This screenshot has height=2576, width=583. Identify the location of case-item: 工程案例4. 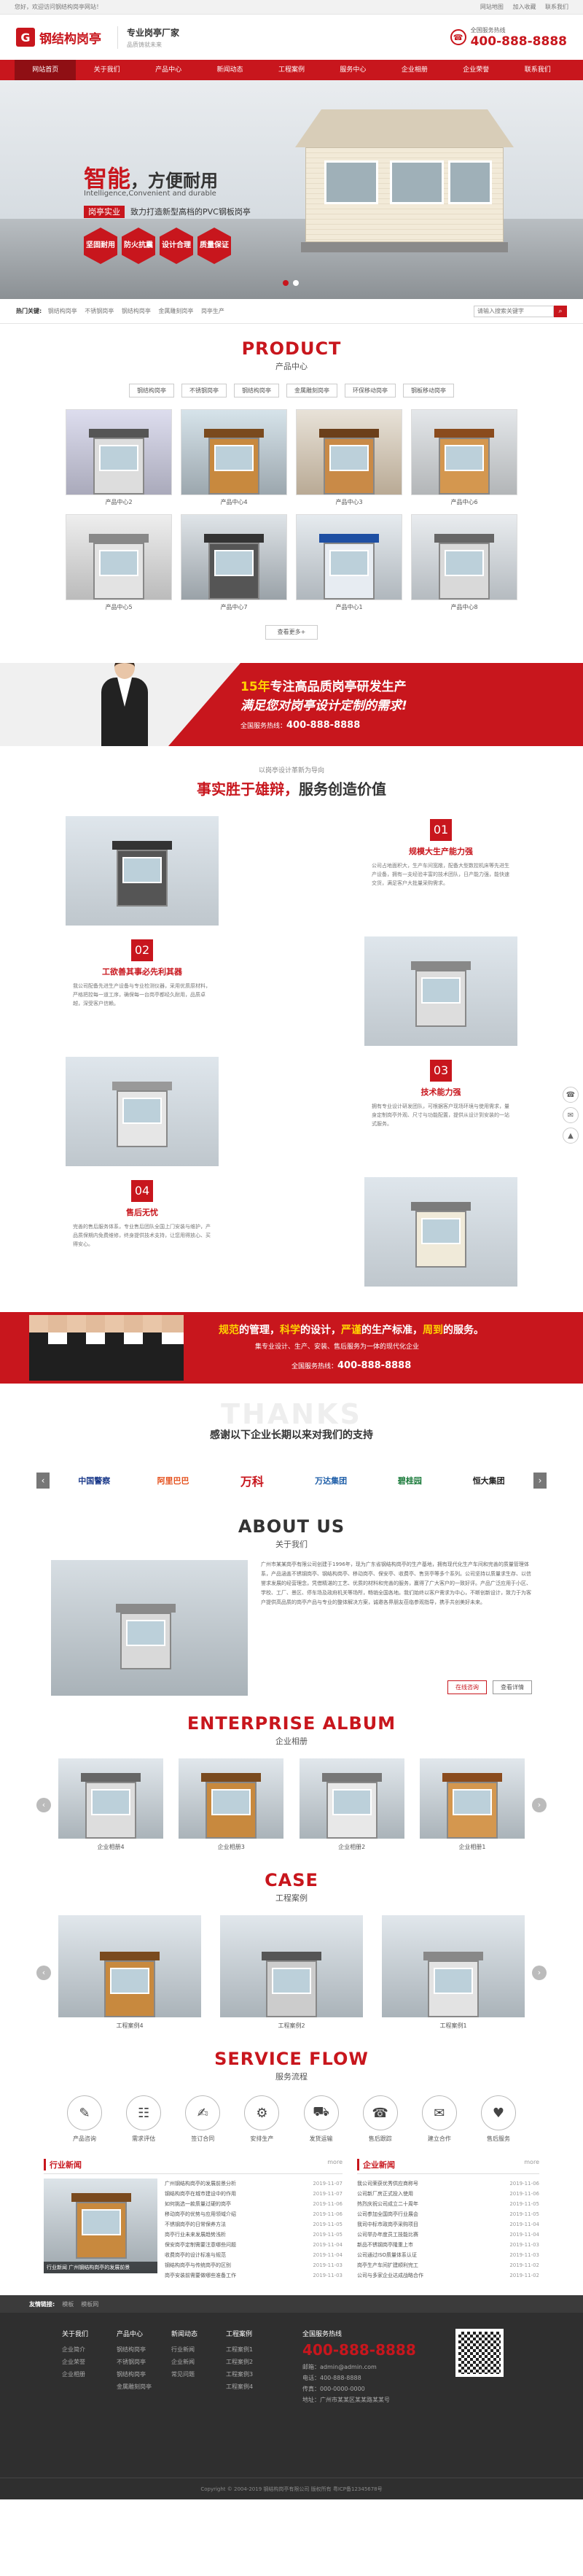
(129, 1973).